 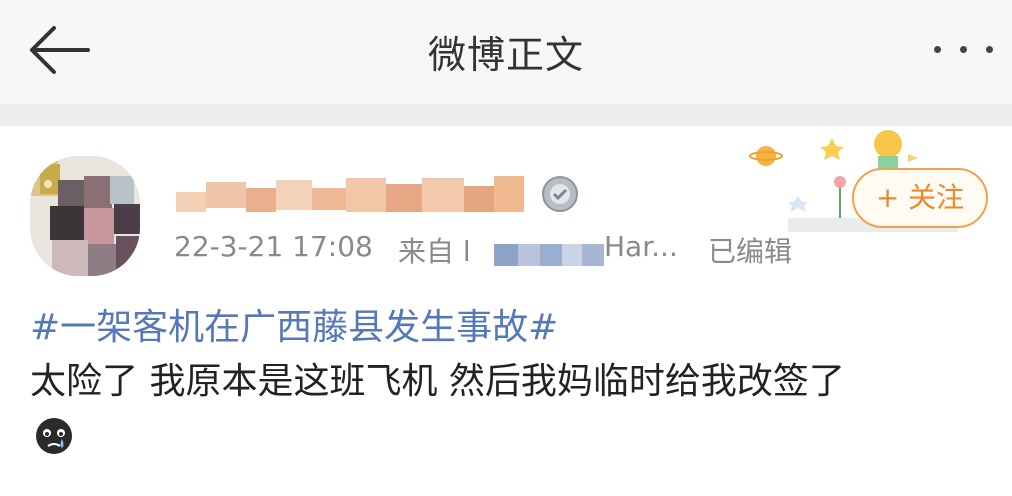 I want to click on crying-face-icon, so click(x=54, y=436).